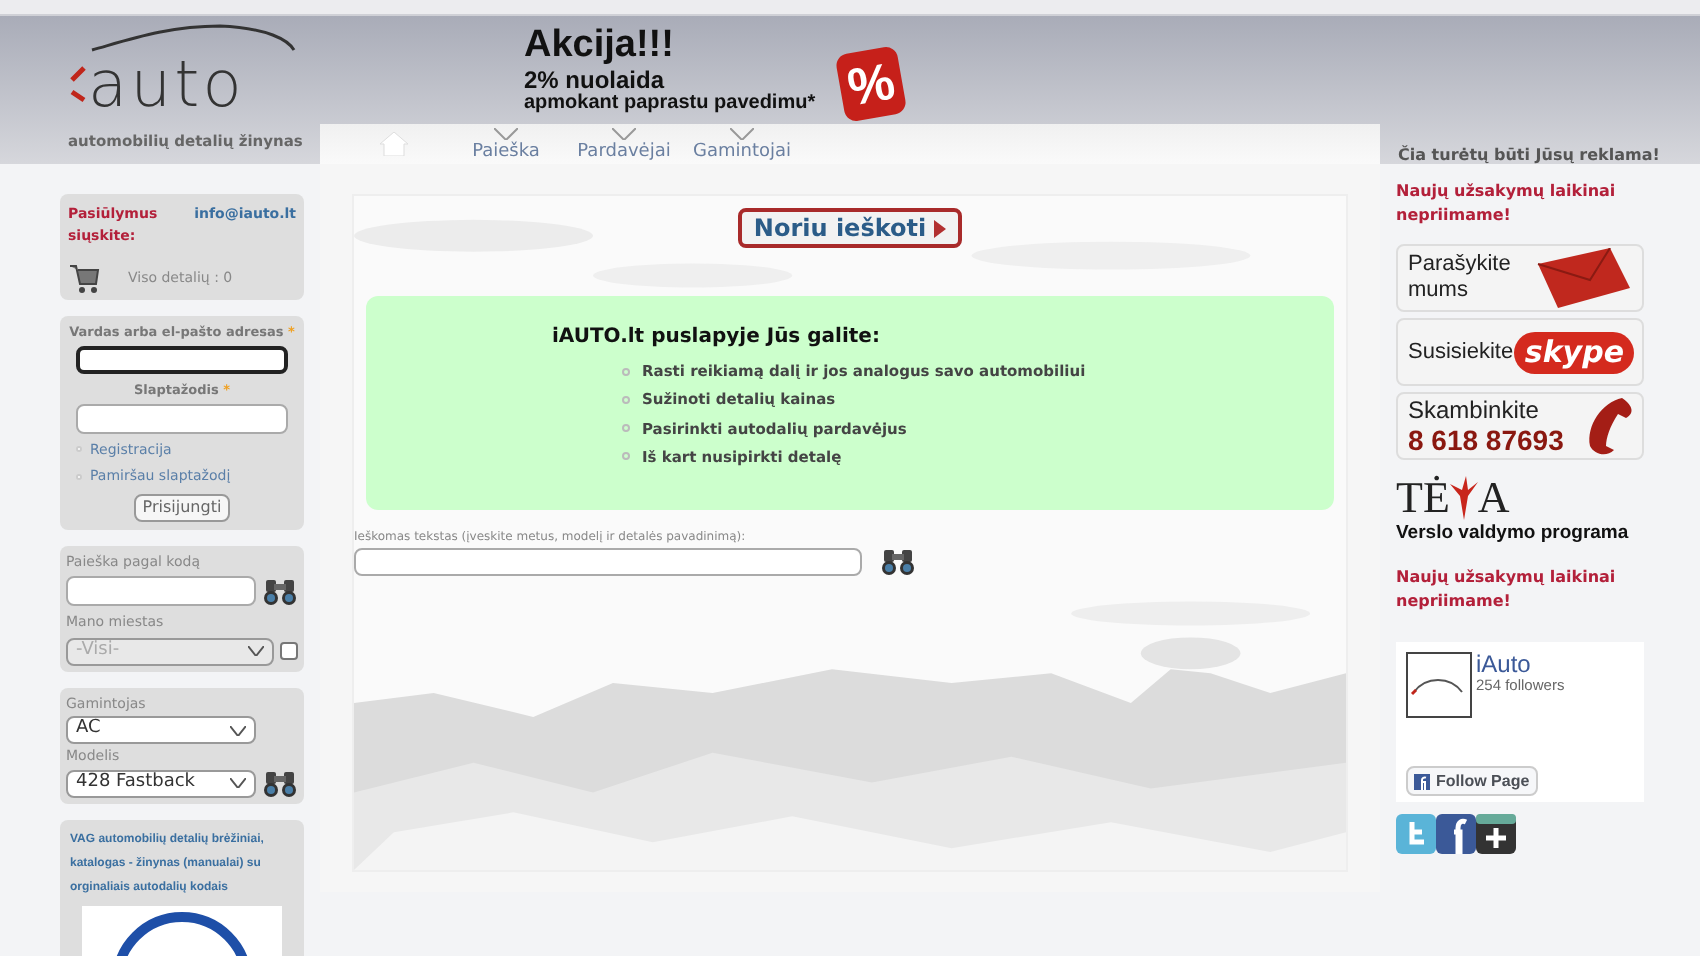 Image resolution: width=1700 pixels, height=956 pixels. What do you see at coordinates (1513, 534) in the screenshot?
I see `tea-caption: Verslo valdymo programa` at bounding box center [1513, 534].